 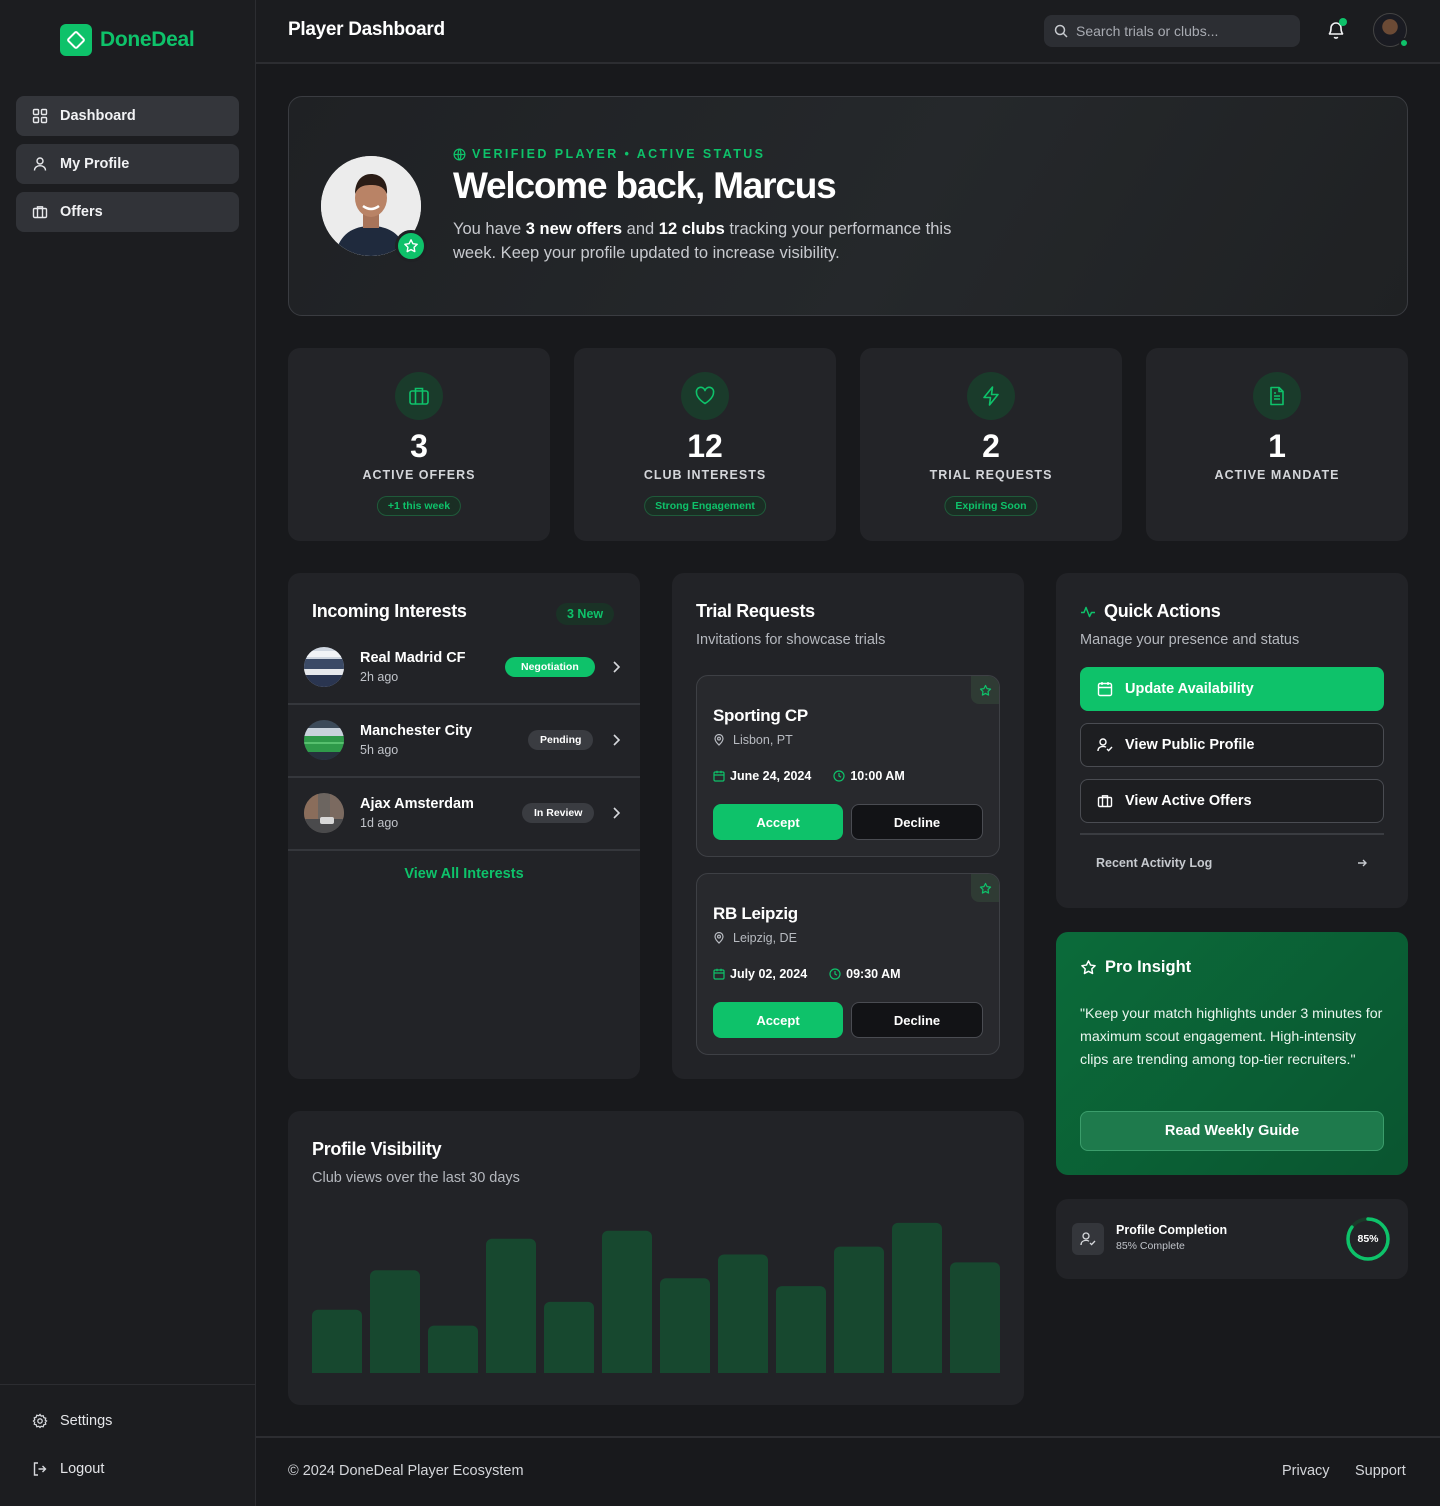 What do you see at coordinates (1232, 834) in the screenshot?
I see `divider` at bounding box center [1232, 834].